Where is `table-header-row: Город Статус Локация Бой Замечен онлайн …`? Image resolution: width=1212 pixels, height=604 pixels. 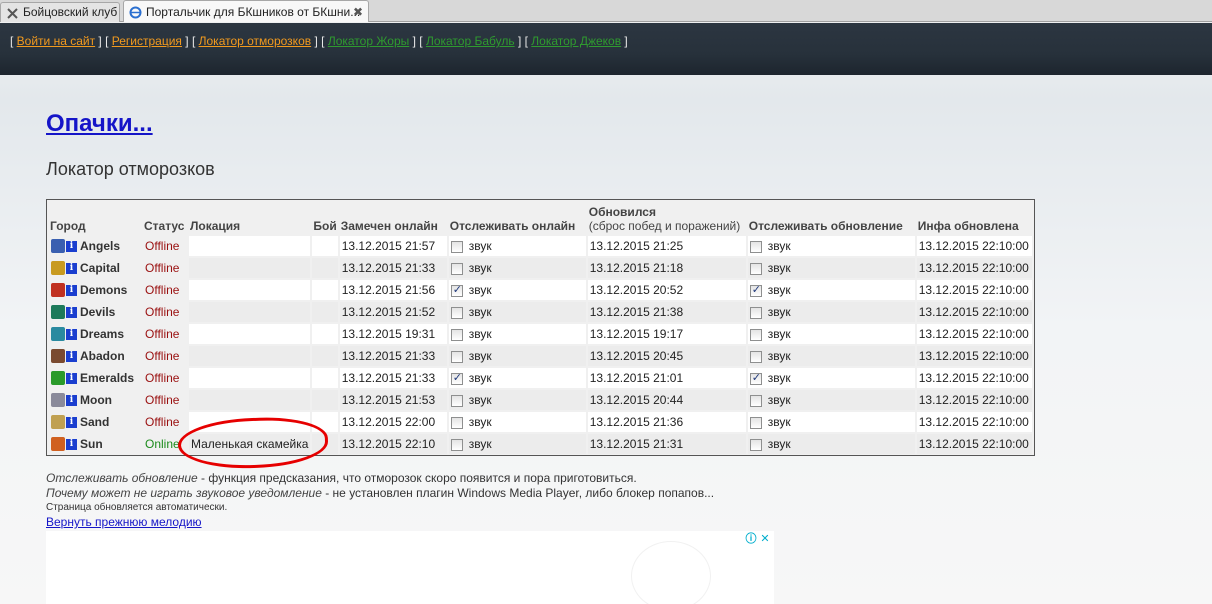 table-header-row: Город Статус Локация Бой Замечен онлайн … is located at coordinates (540, 218).